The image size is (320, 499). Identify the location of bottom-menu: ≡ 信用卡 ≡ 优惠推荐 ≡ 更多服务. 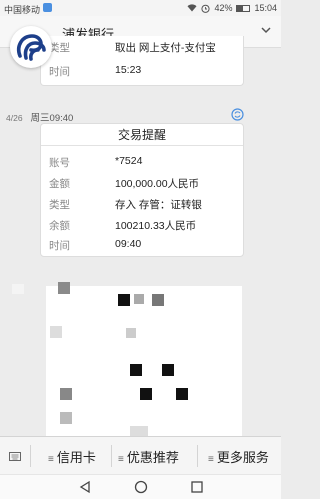
(140, 455).